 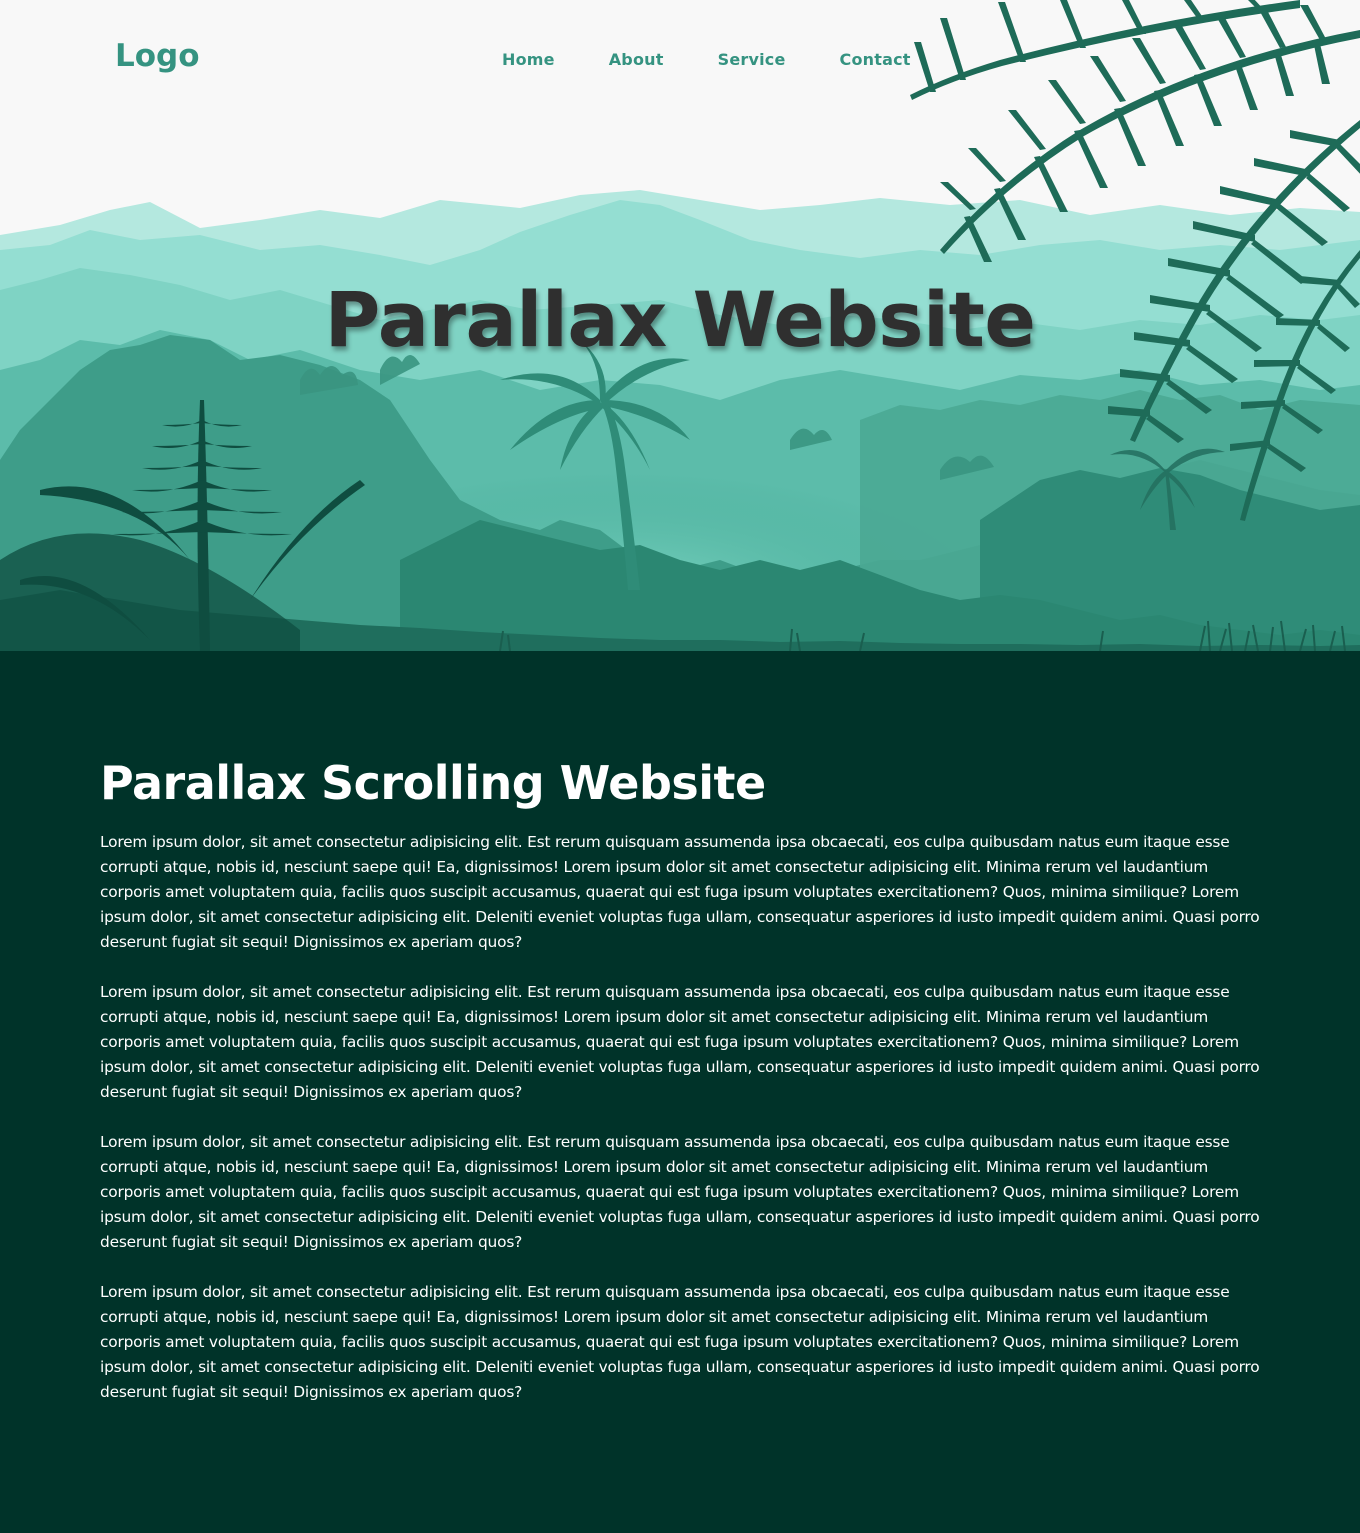 I want to click on nav-link-about: About, so click(x=636, y=59).